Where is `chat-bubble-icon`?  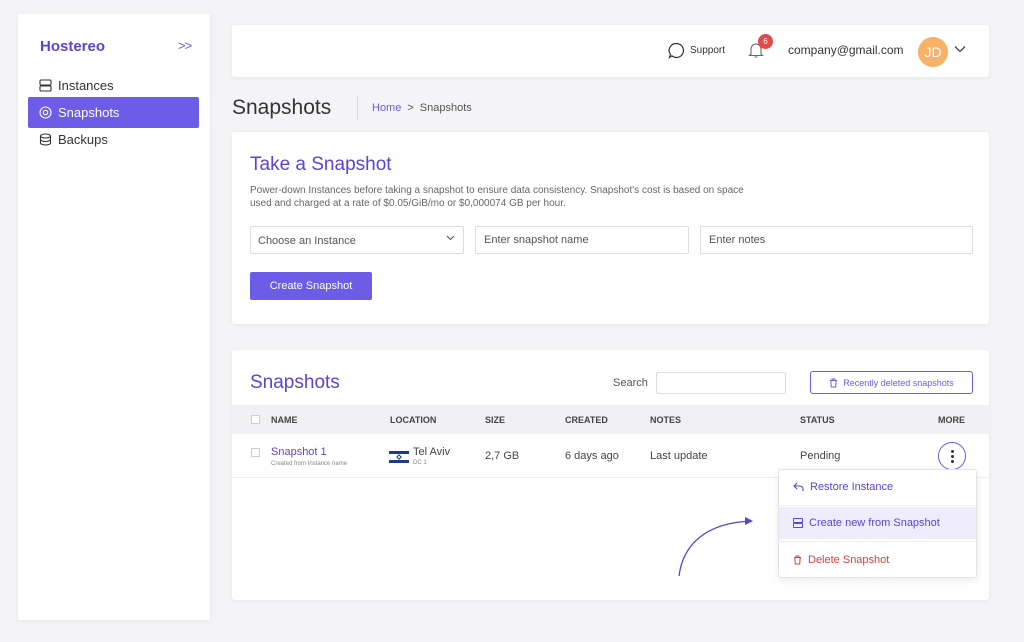 chat-bubble-icon is located at coordinates (676, 50).